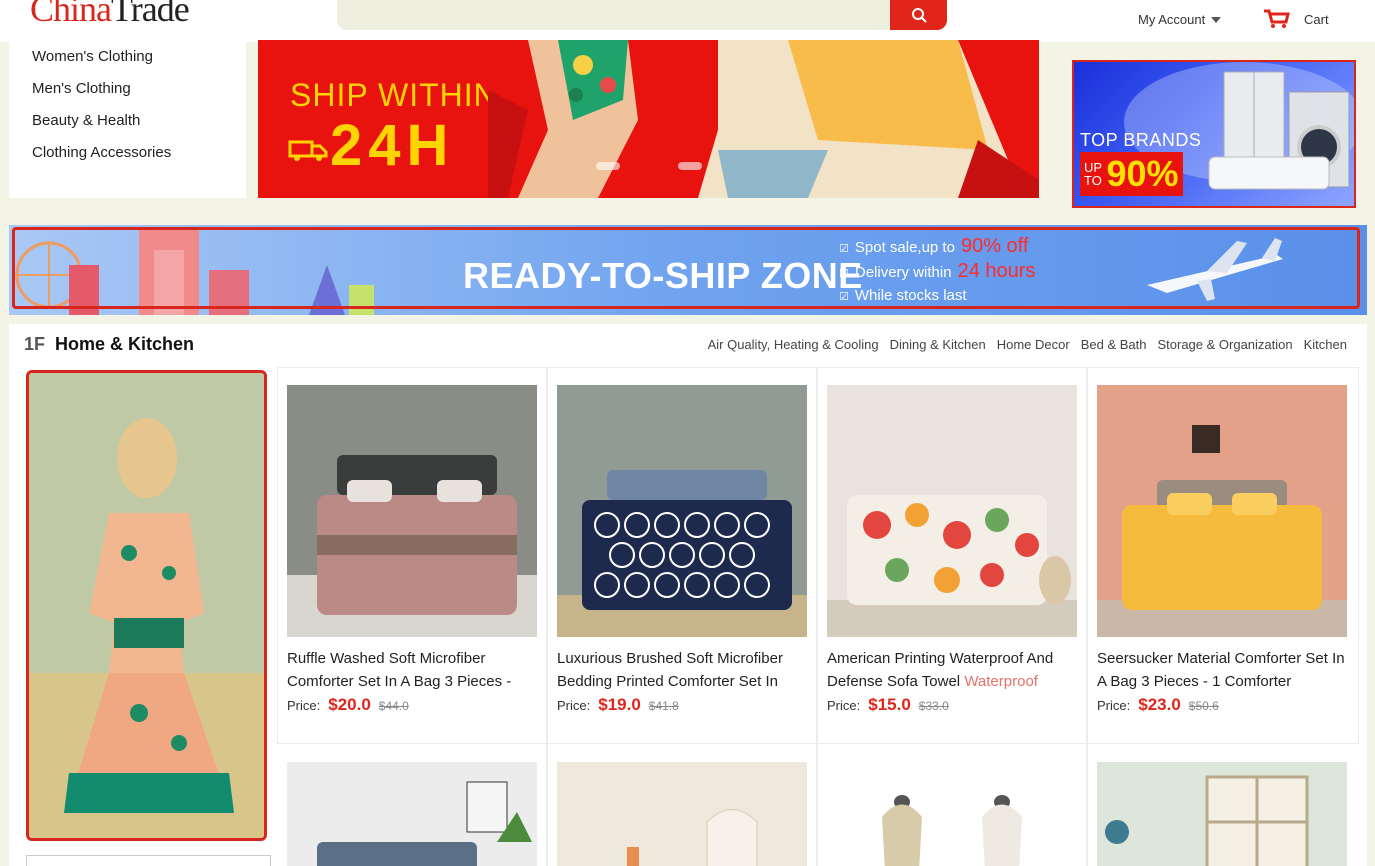  What do you see at coordinates (1114, 344) in the screenshot?
I see `floor-link: Bed & Bath` at bounding box center [1114, 344].